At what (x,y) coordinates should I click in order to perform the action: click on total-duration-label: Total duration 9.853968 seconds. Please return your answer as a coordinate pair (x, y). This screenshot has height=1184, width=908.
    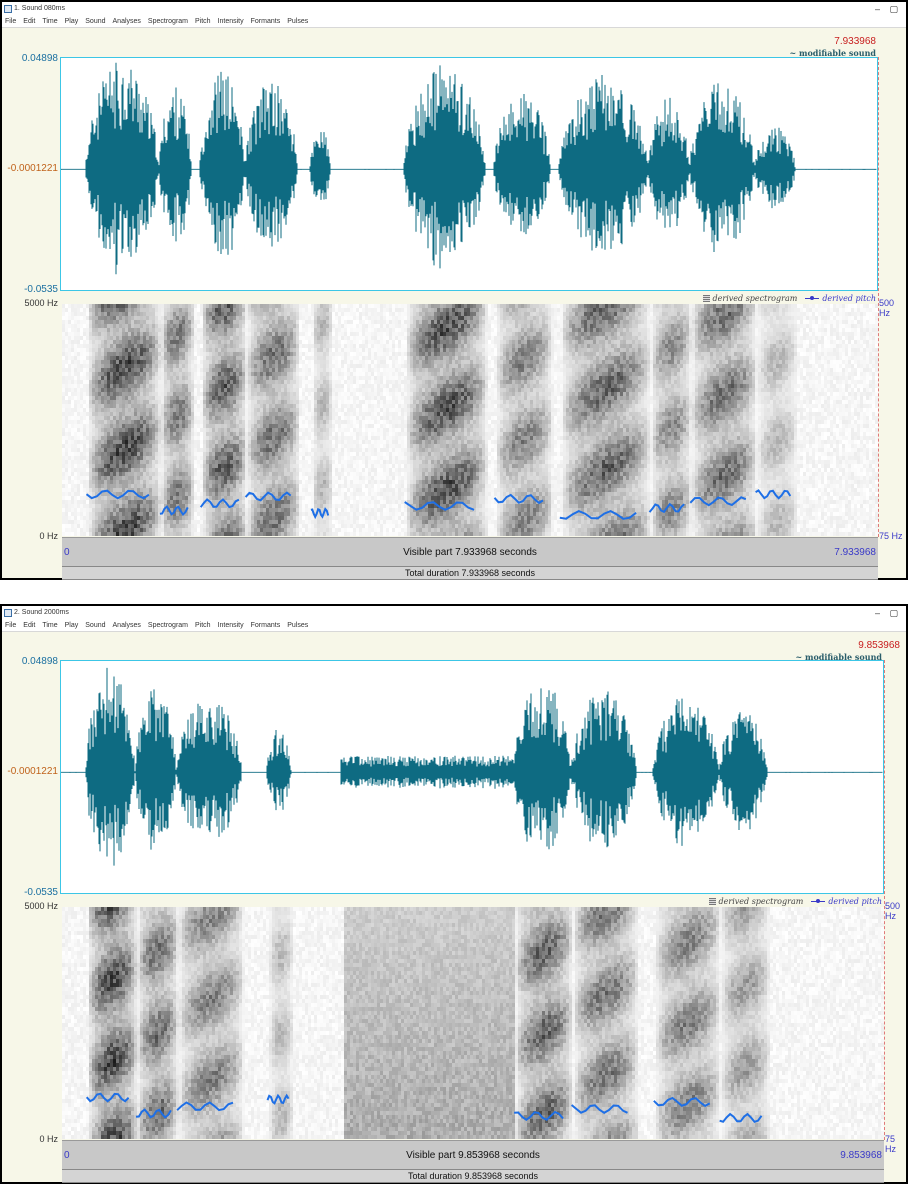
    Looking at the image, I should click on (473, 1176).